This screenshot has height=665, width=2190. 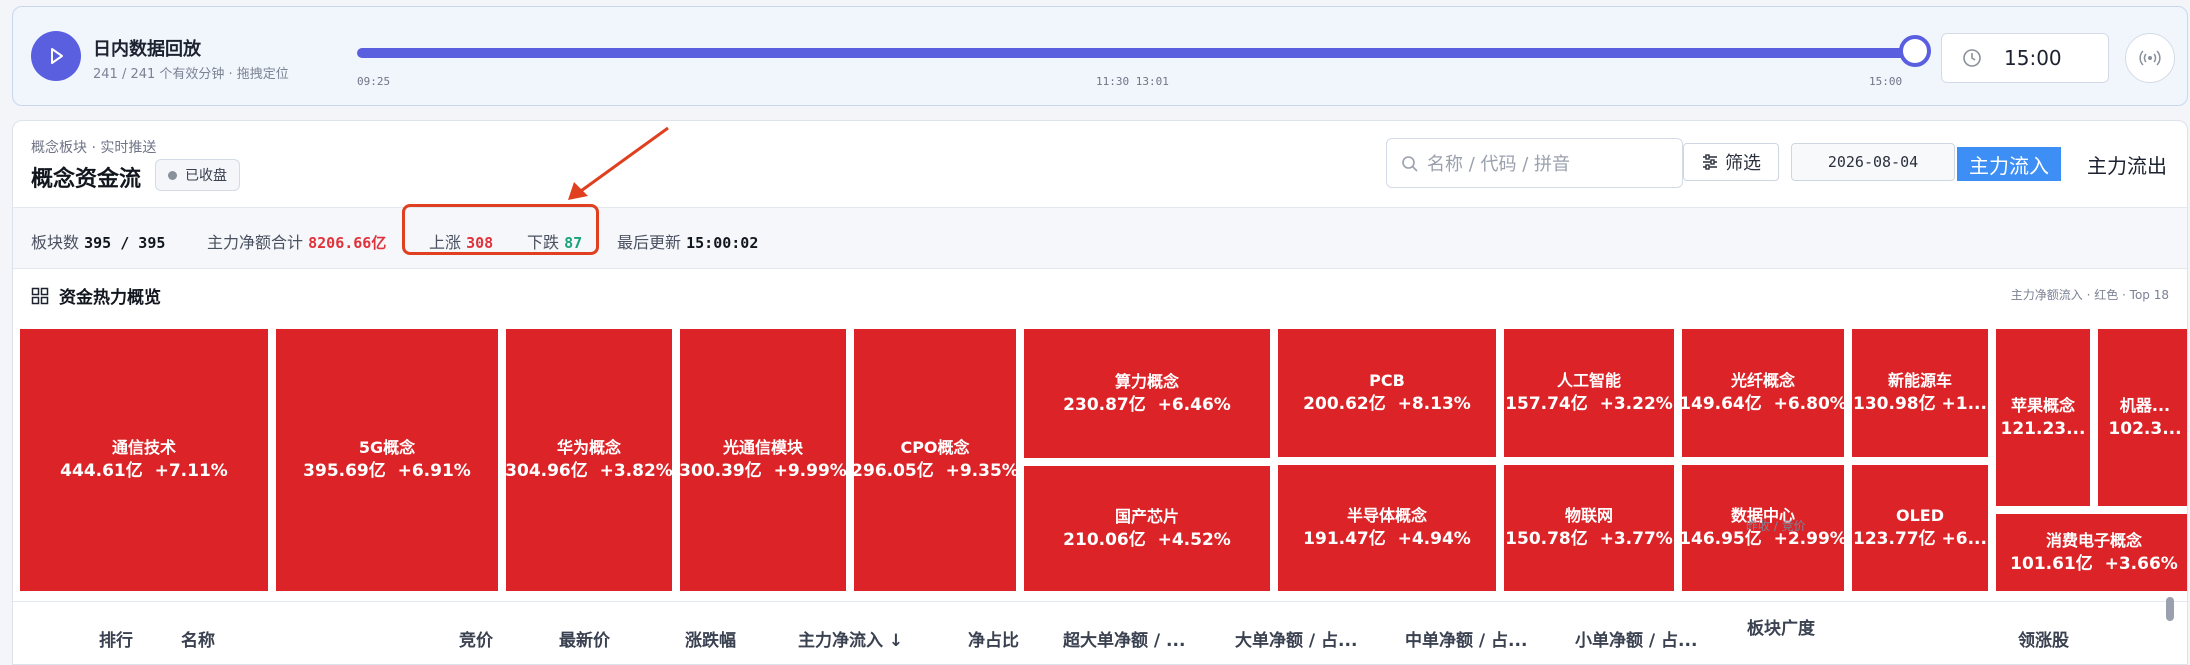 What do you see at coordinates (144, 460) in the screenshot?
I see `heatmap-cell: 通信技术 444.61亿 +7.11%` at bounding box center [144, 460].